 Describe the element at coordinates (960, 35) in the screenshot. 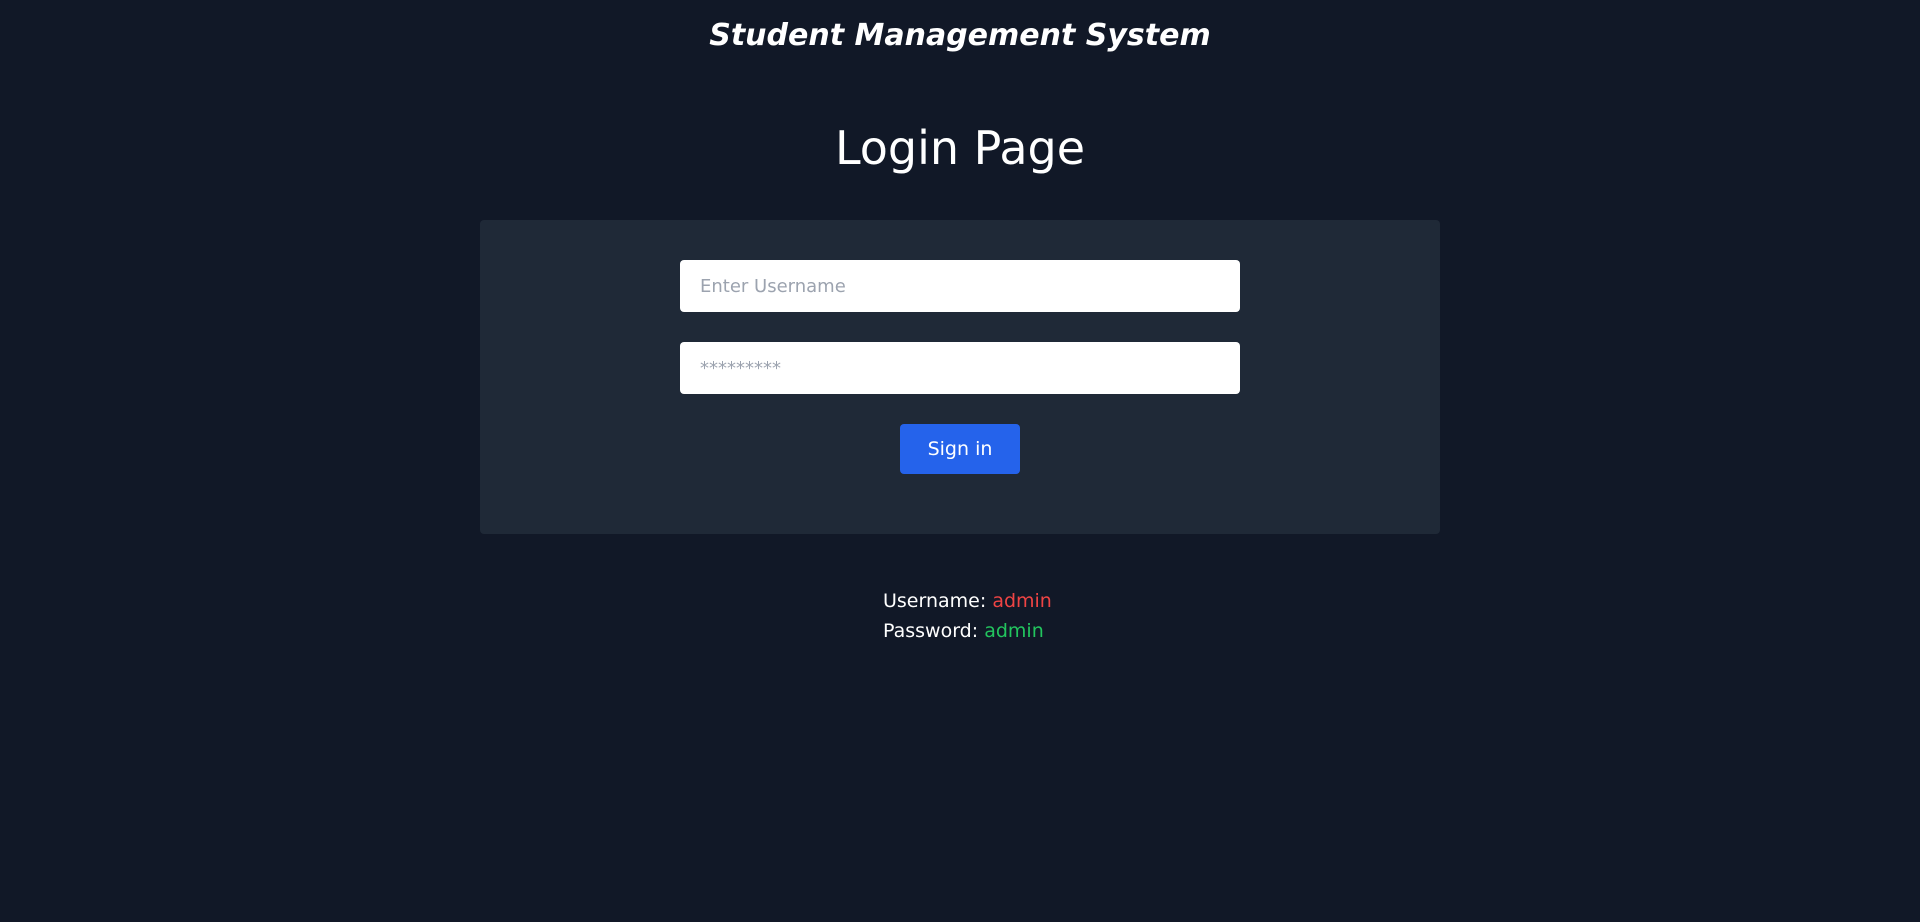

I see `app-title: Student Management System` at that location.